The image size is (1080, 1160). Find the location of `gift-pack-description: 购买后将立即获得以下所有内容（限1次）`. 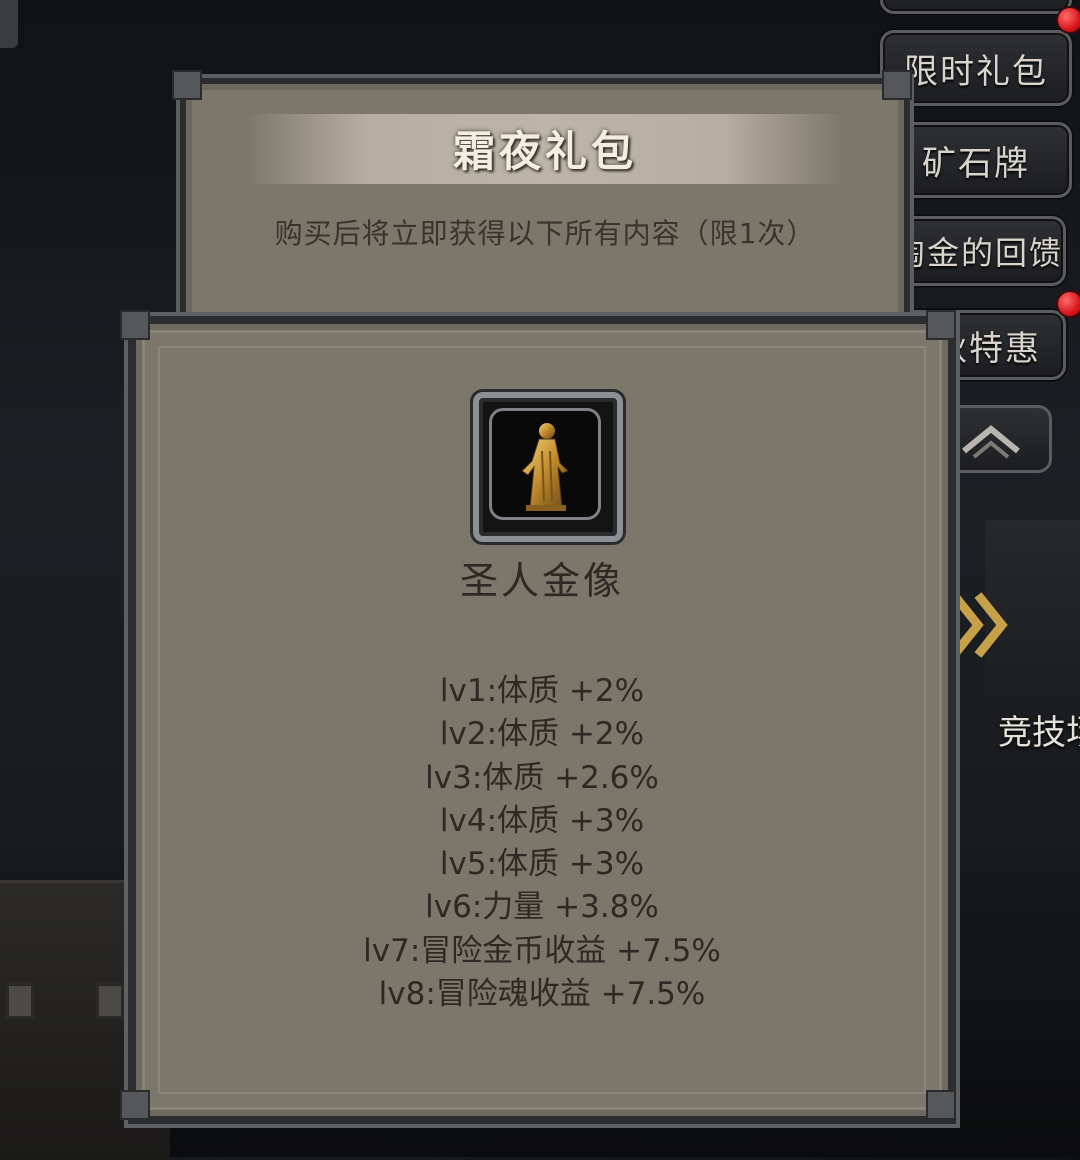

gift-pack-description: 购买后将立即获得以下所有内容（限1次） is located at coordinates (545, 233).